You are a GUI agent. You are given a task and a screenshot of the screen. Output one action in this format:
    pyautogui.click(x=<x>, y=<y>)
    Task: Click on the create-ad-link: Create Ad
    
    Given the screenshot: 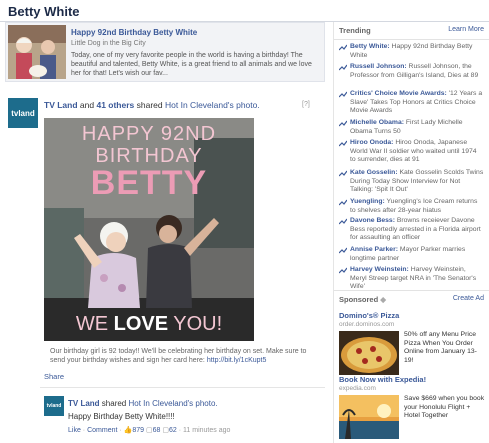 What is the action you would take?
    pyautogui.click(x=468, y=298)
    